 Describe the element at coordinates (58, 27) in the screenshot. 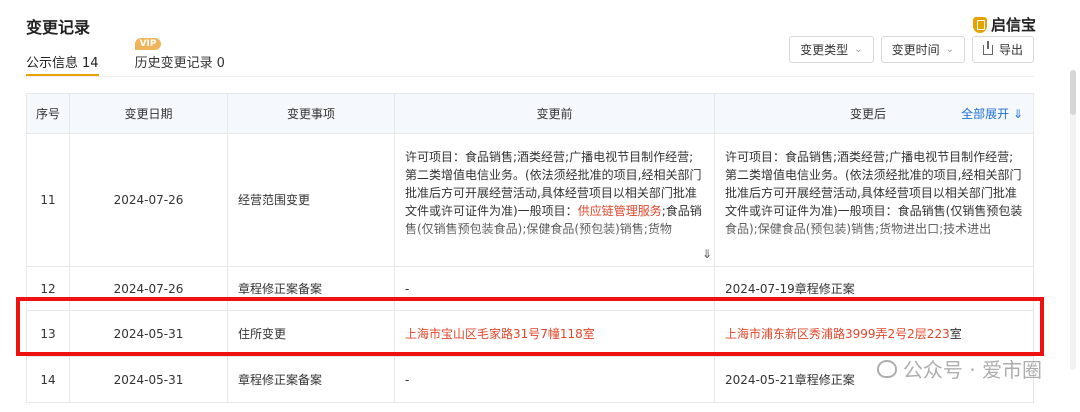

I see `page-title: 变更记录` at that location.